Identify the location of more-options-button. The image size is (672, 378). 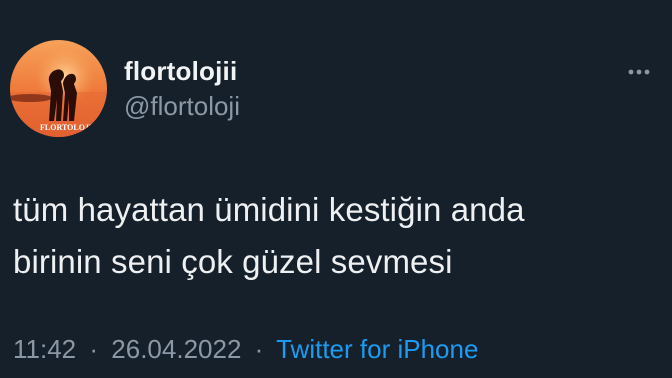
(639, 72).